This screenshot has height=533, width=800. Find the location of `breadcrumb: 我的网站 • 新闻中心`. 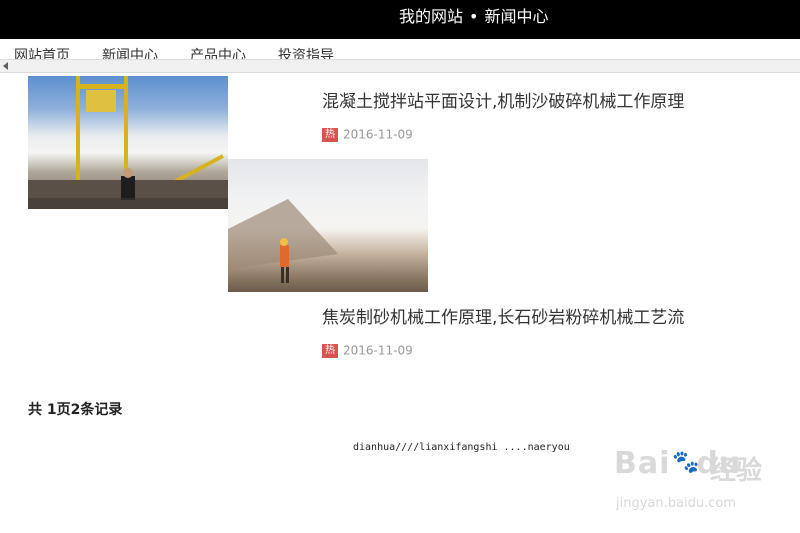

breadcrumb: 我的网站 • 新闻中心 is located at coordinates (473, 17).